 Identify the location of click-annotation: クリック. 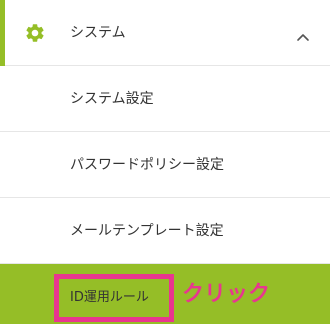
(226, 294).